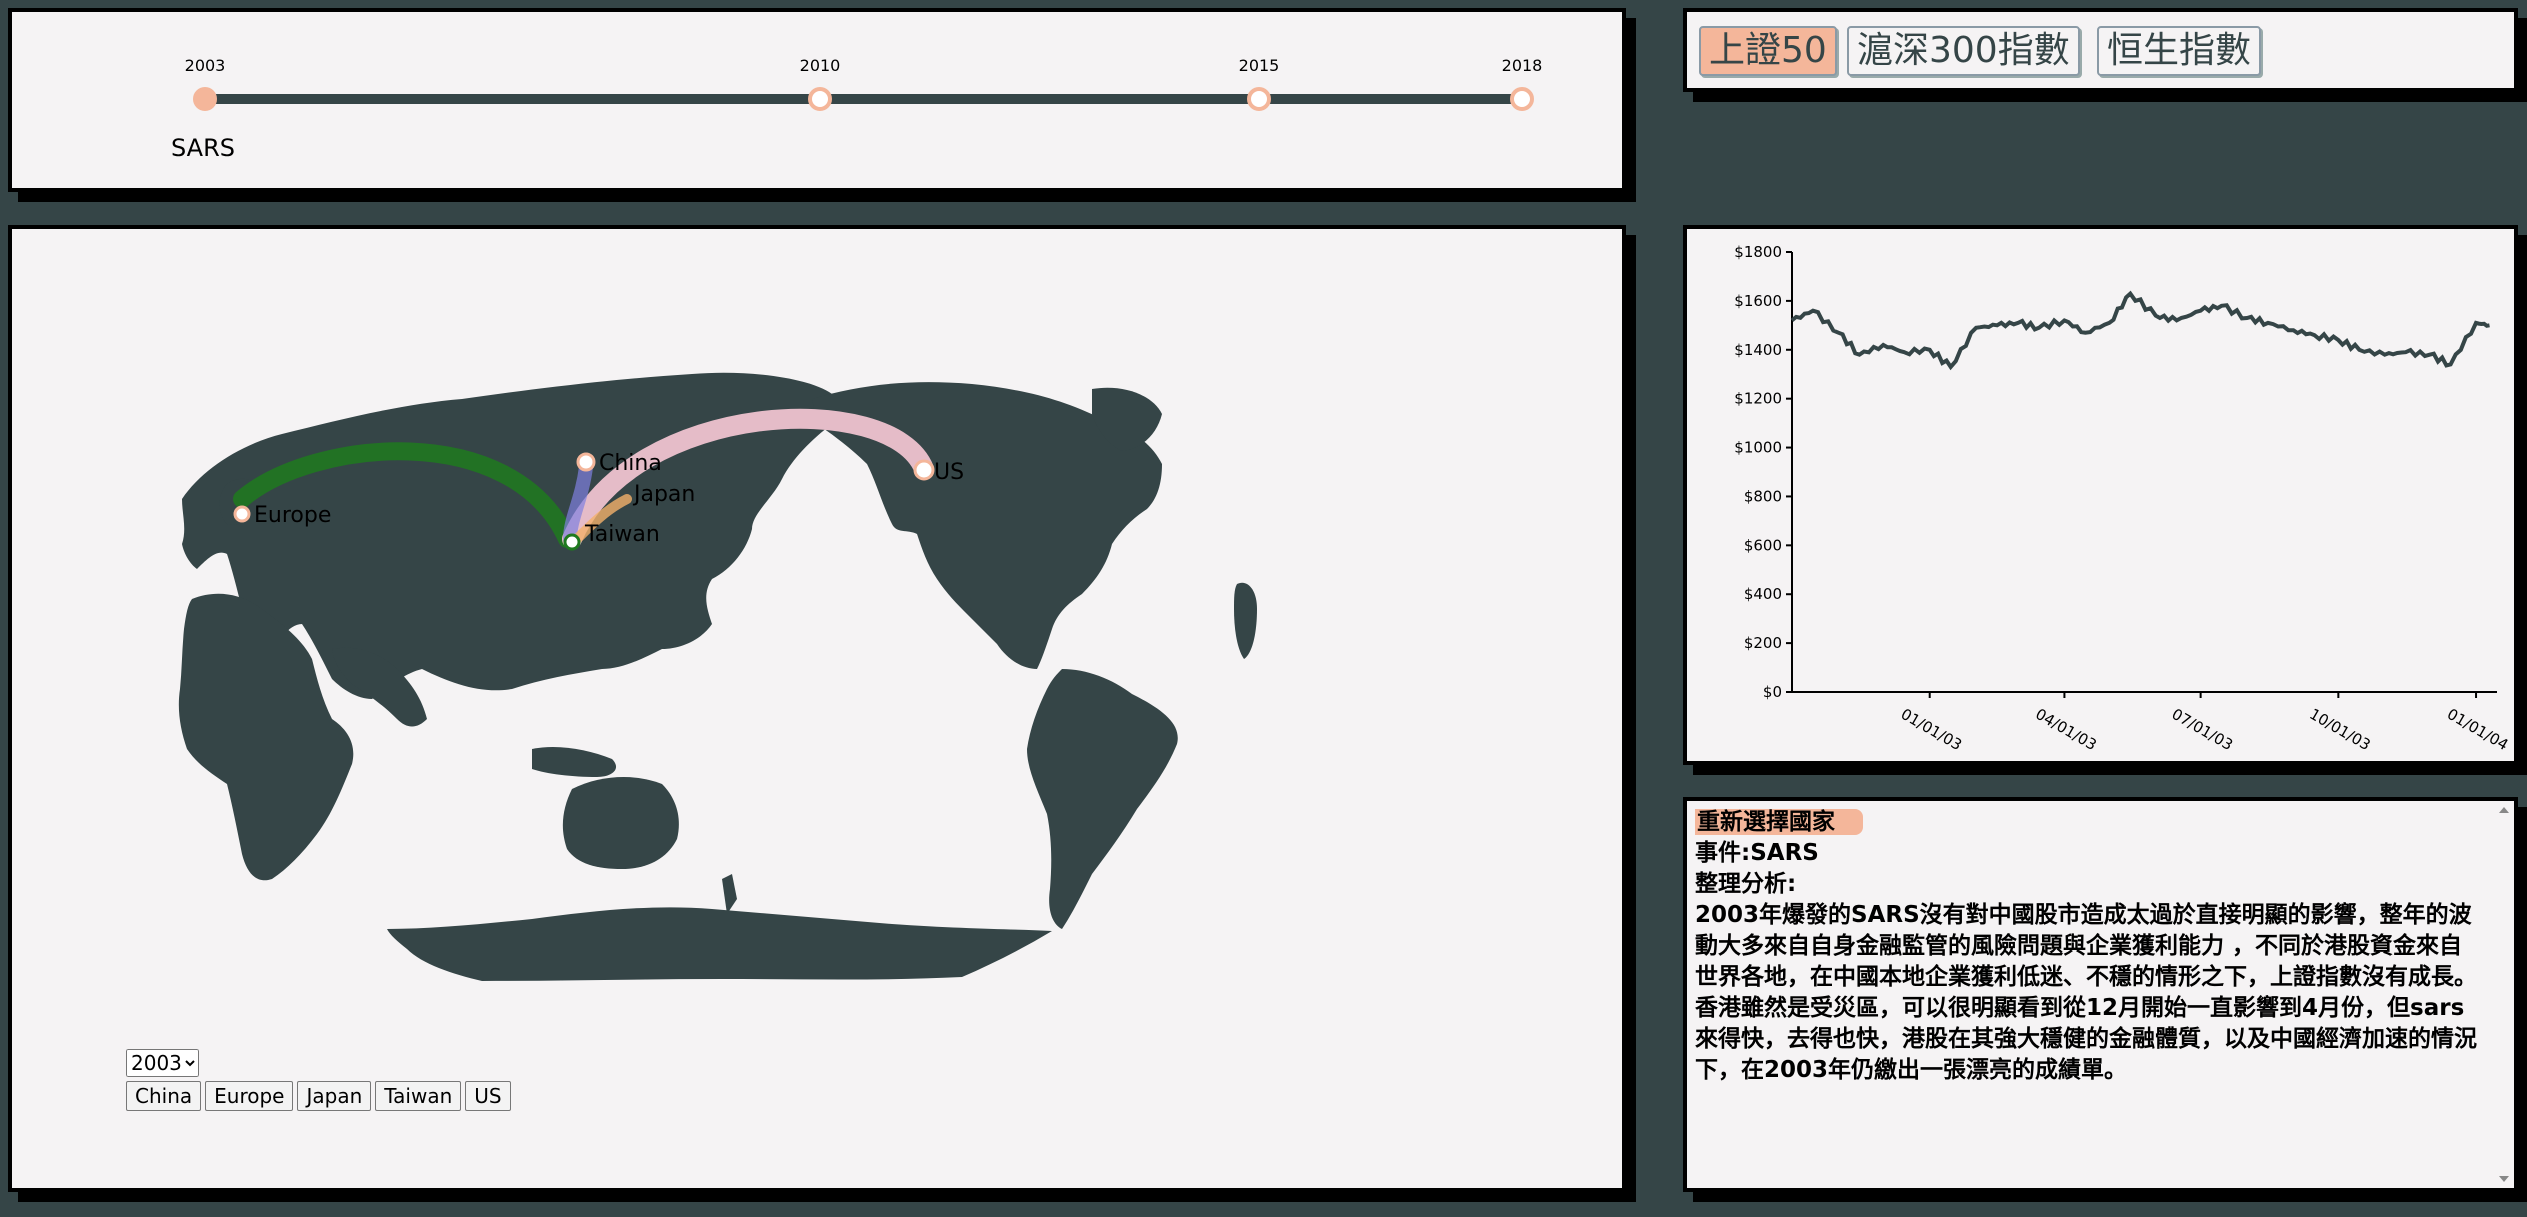 Image resolution: width=2527 pixels, height=1217 pixels. What do you see at coordinates (1758, 301) in the screenshot?
I see `y-tick-label: $1600` at bounding box center [1758, 301].